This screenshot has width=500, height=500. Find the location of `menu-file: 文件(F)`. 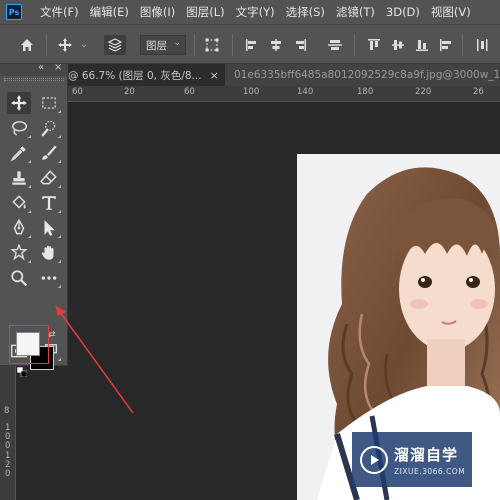

menu-file: 文件(F) is located at coordinates (59, 12).